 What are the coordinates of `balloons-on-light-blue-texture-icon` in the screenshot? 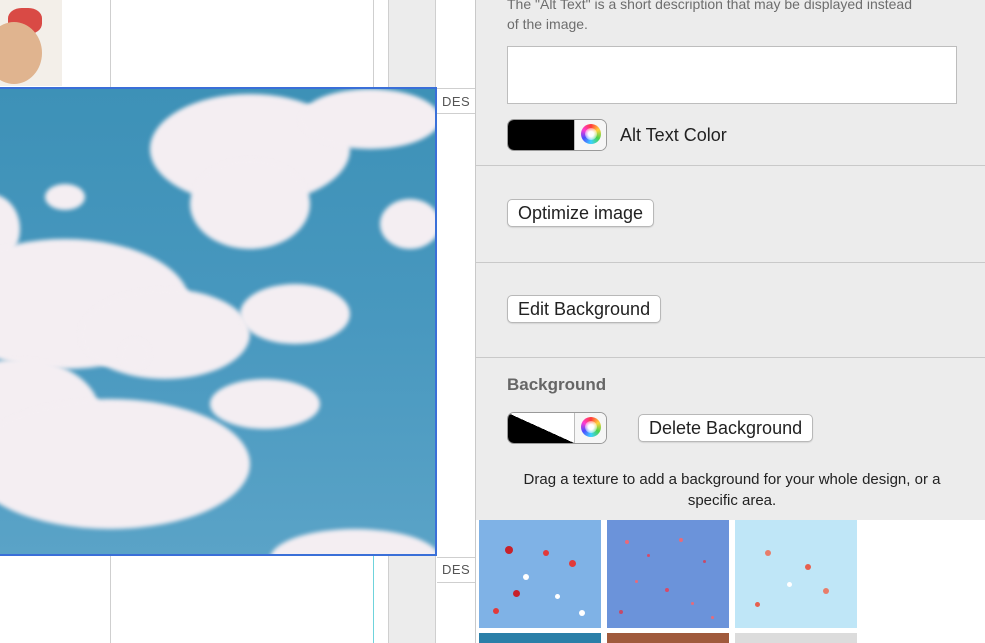 It's located at (796, 574).